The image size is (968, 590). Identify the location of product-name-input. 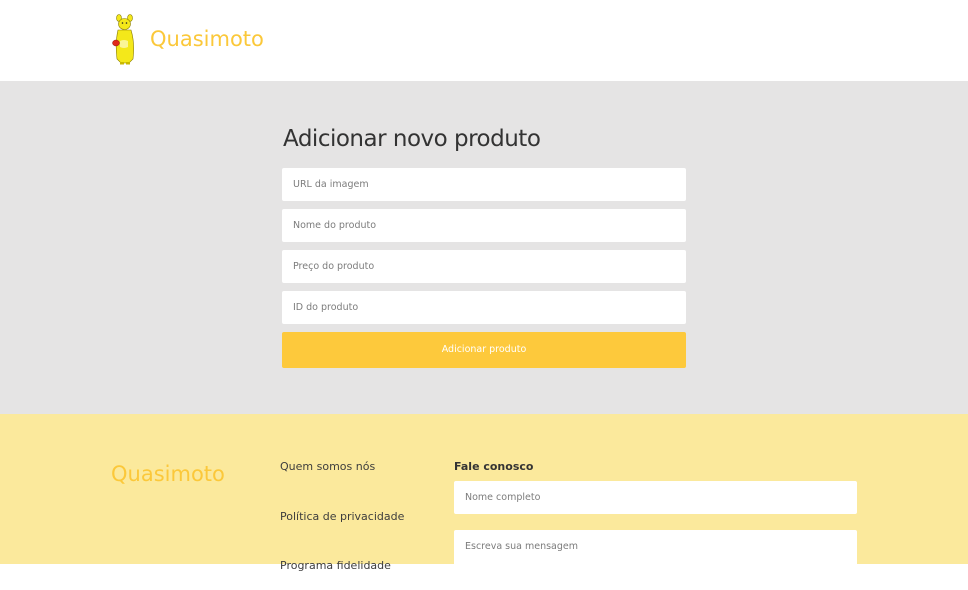
(484, 225).